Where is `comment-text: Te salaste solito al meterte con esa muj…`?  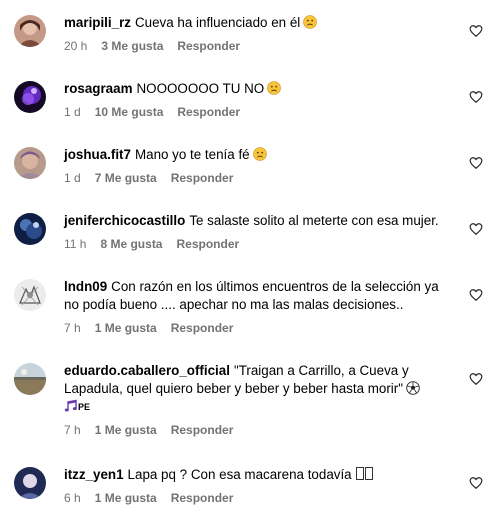
comment-text: Te salaste solito al meterte con esa muj… is located at coordinates (314, 220).